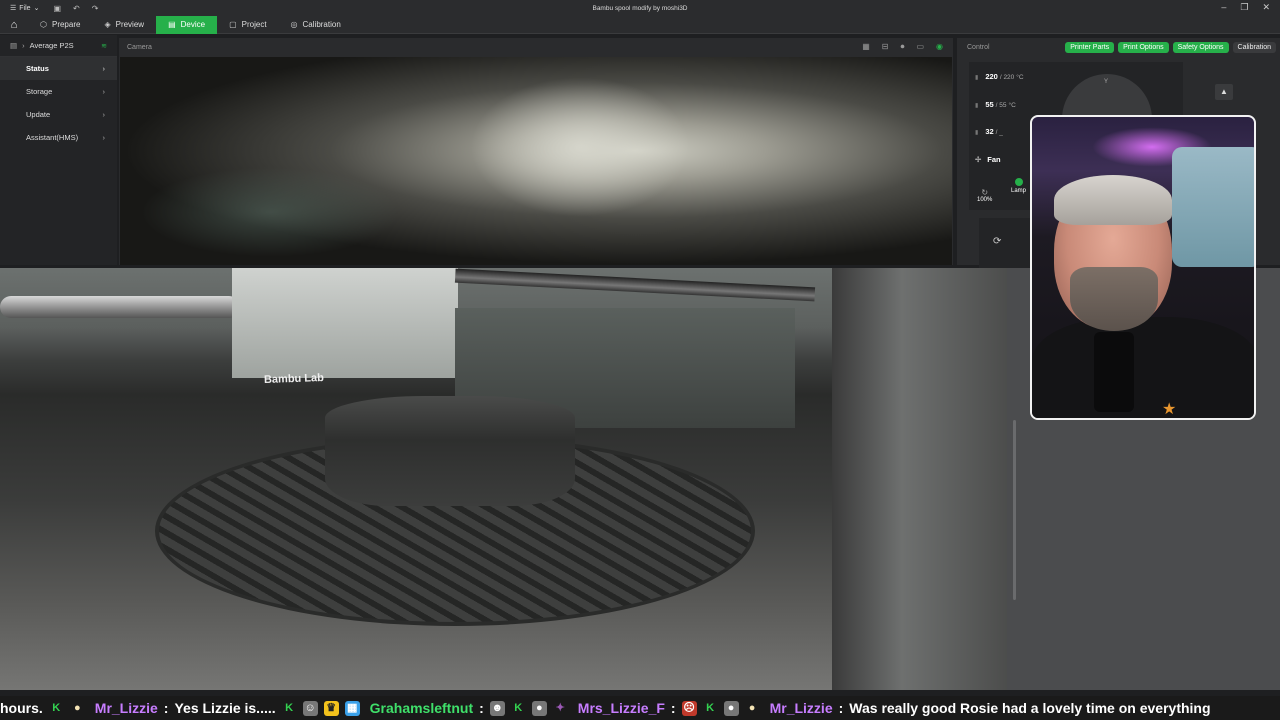  What do you see at coordinates (247, 25) in the screenshot?
I see `tab-project: ▢ Project` at bounding box center [247, 25].